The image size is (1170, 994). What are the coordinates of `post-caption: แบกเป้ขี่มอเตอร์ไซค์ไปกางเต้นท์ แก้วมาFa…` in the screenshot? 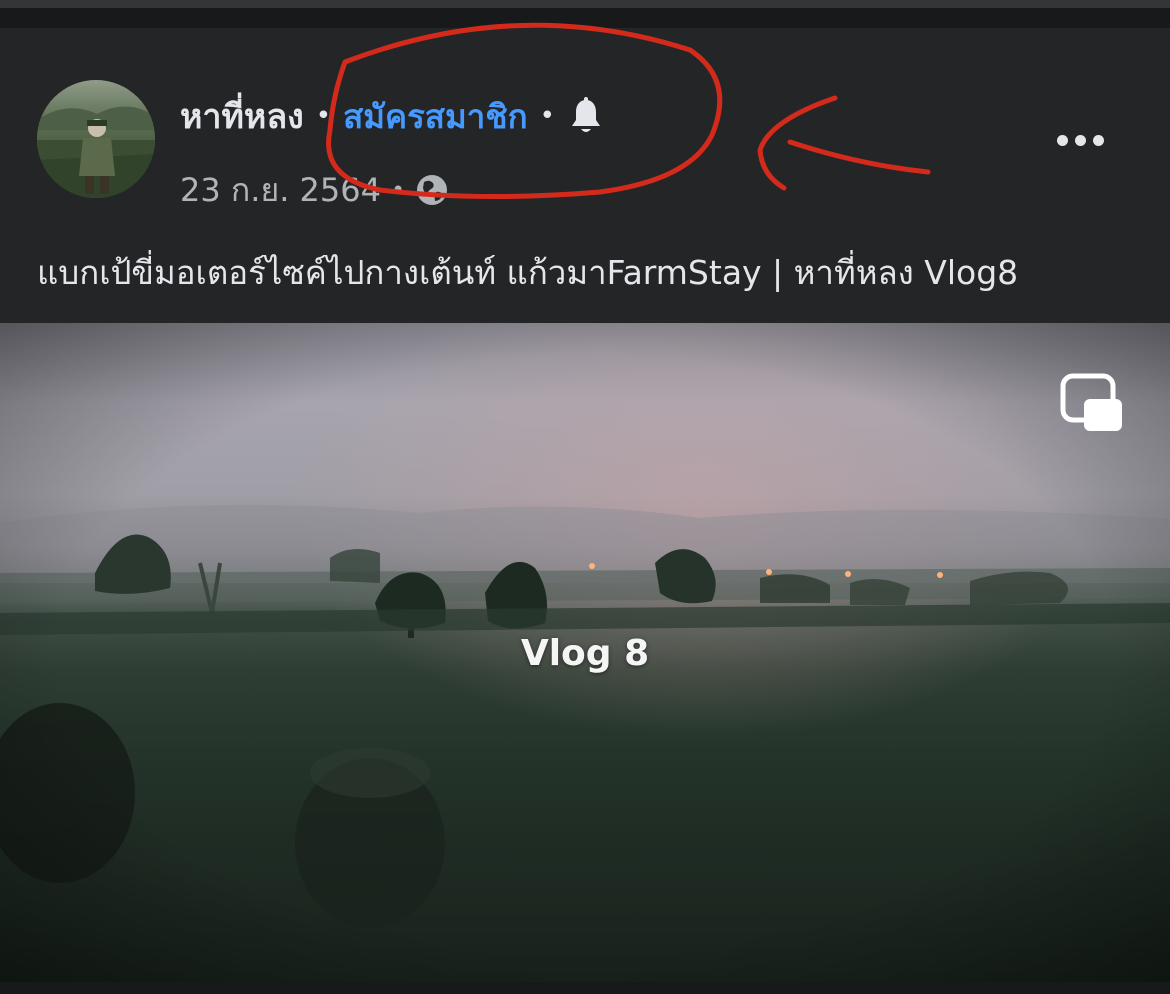 It's located at (528, 272).